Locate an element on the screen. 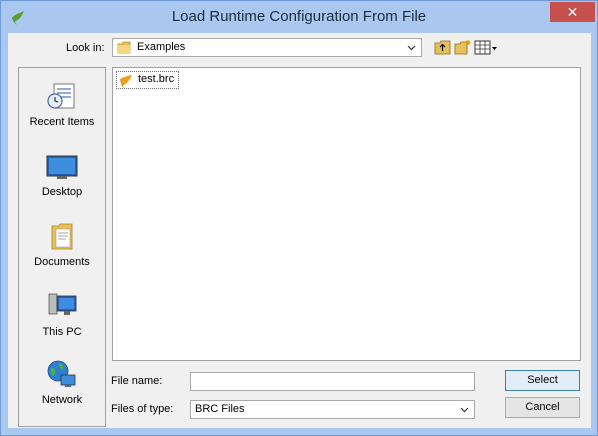 The image size is (598, 436). file-name: test.brc is located at coordinates (156, 79).